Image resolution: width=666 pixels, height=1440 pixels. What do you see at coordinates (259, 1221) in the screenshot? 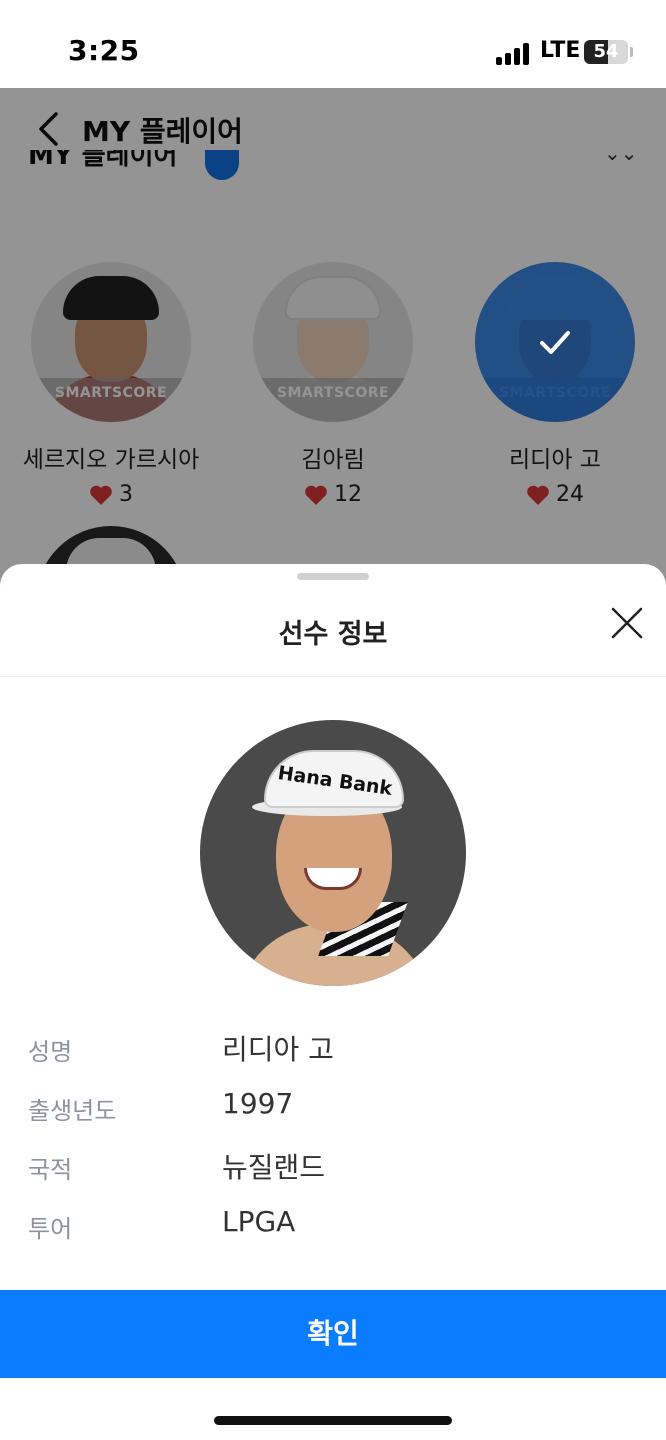
I see `info-value: LPGA` at bounding box center [259, 1221].